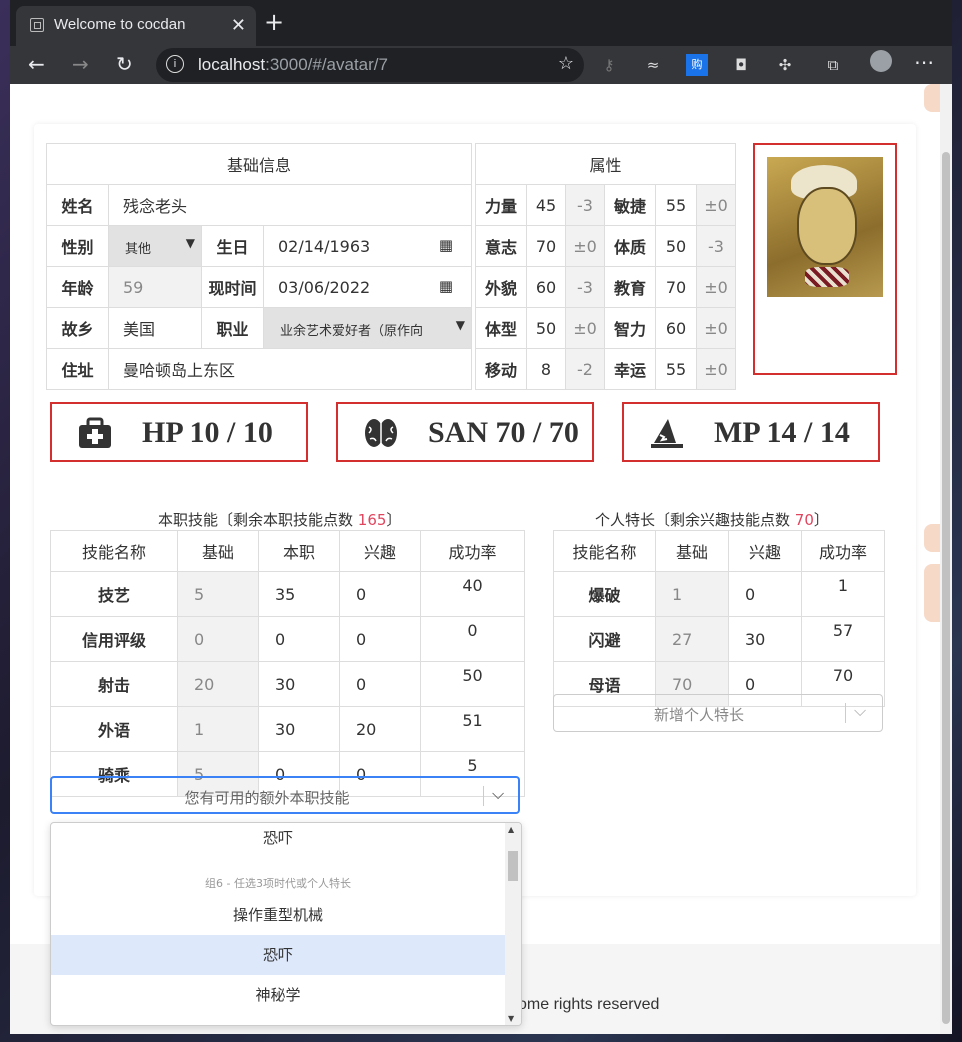 Image resolution: width=962 pixels, height=1042 pixels. I want to click on attr-label: 外貌, so click(501, 287).